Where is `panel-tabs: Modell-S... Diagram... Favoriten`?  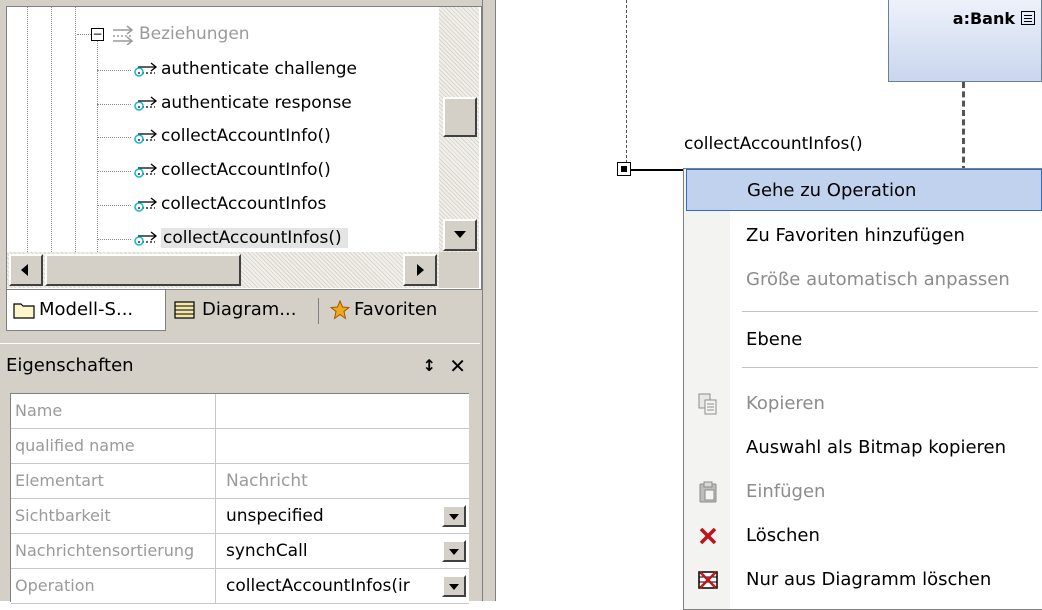 panel-tabs: Modell-S... Diagram... Favoriten is located at coordinates (243, 312).